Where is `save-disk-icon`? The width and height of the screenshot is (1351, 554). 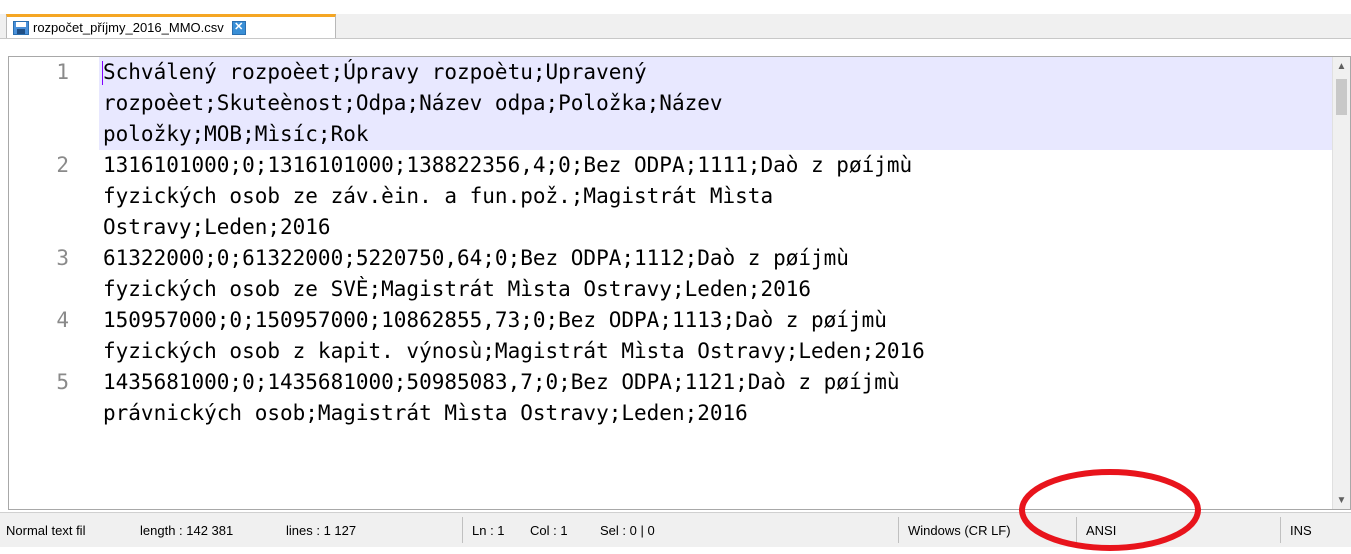 save-disk-icon is located at coordinates (21, 27).